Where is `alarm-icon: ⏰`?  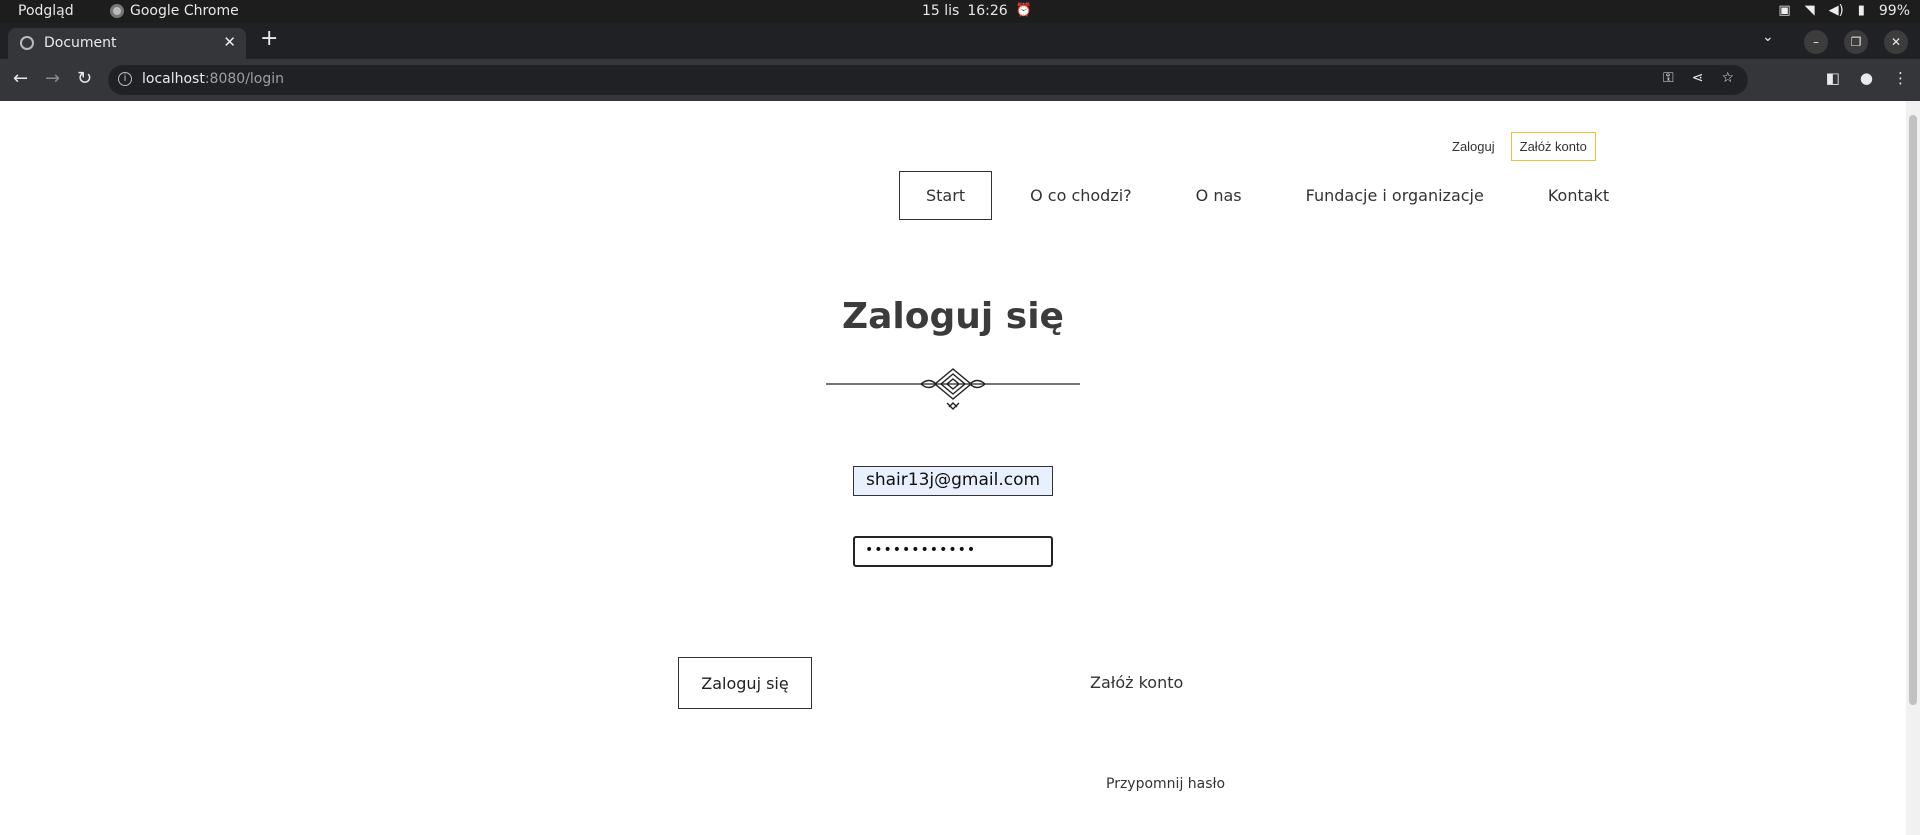 alarm-icon: ⏰ is located at coordinates (1023, 10).